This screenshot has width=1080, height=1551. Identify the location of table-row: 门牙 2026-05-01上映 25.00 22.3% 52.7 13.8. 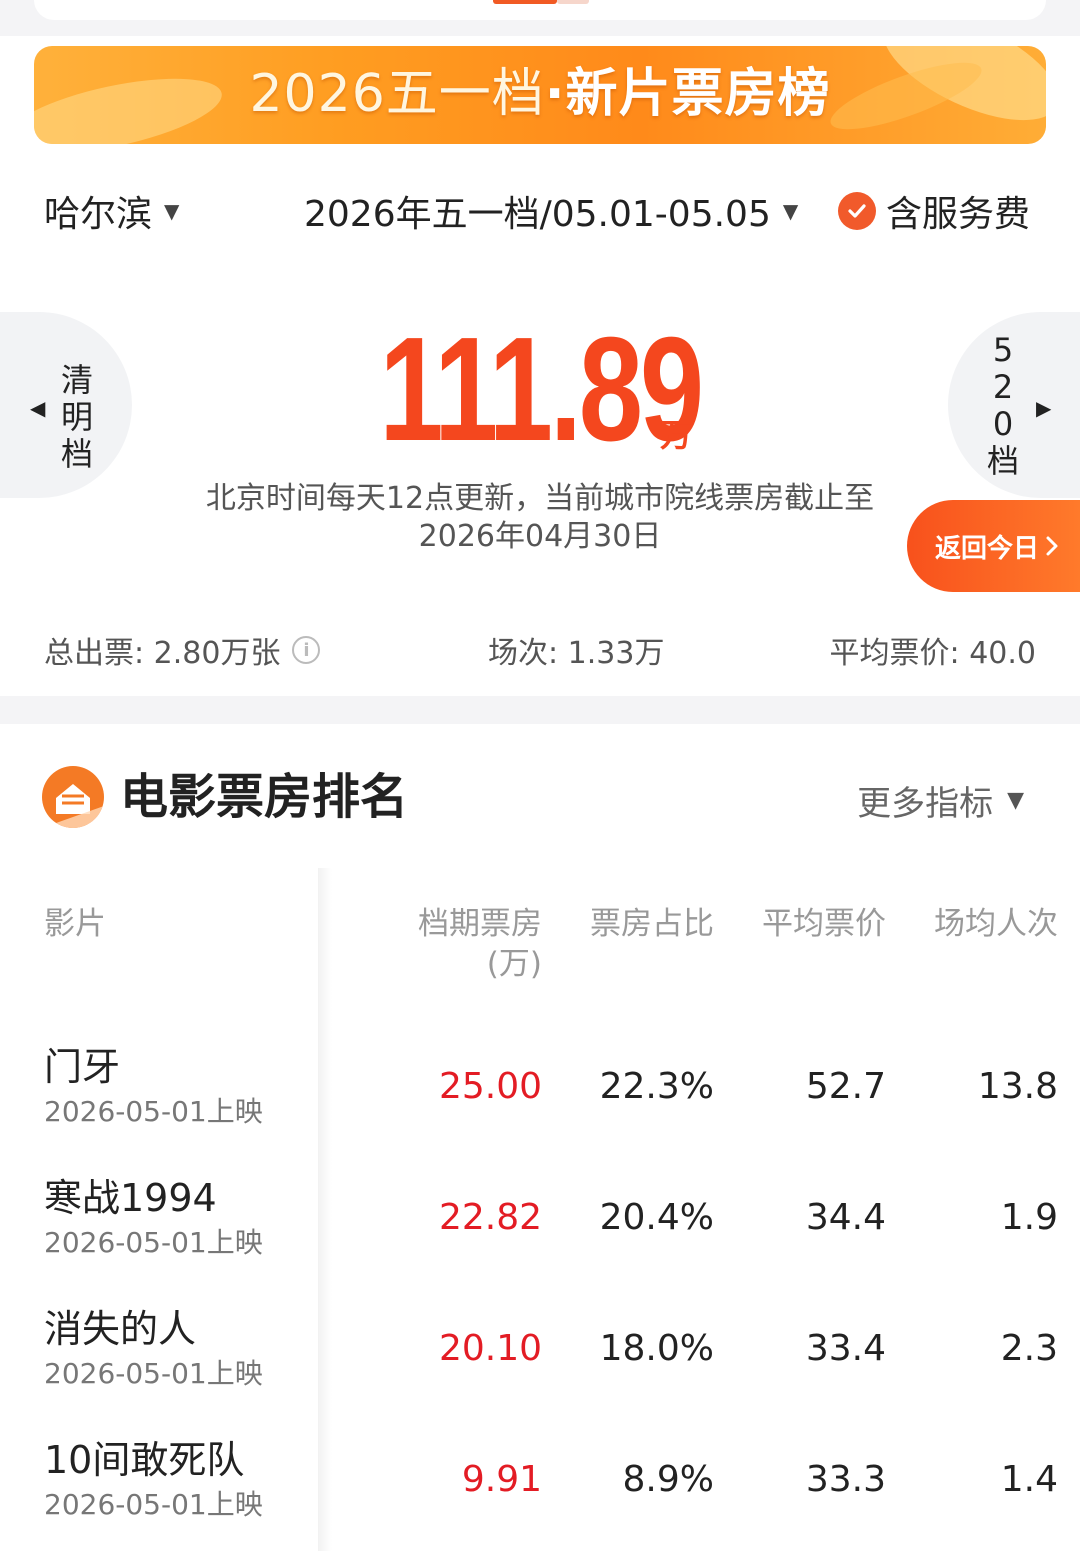
(540, 1102).